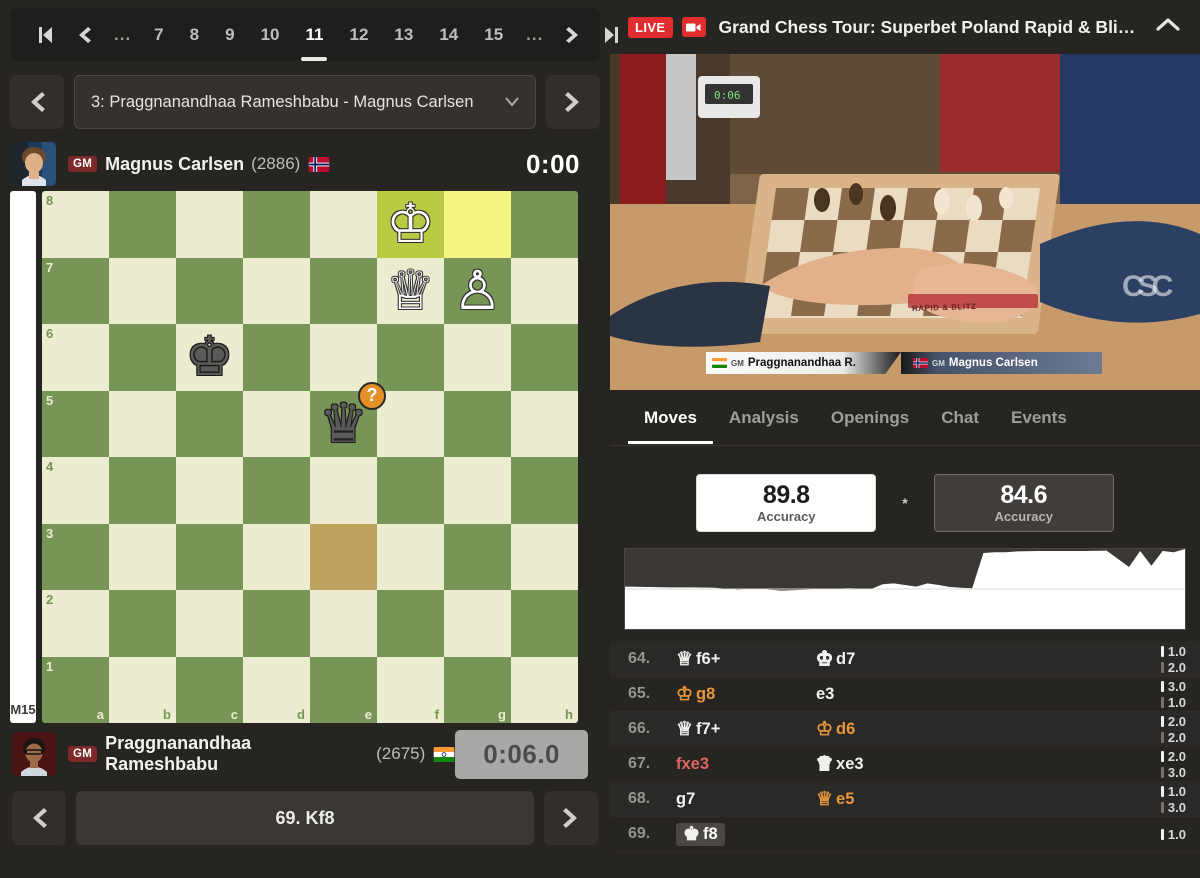 This screenshot has width=1200, height=878. I want to click on board-square-e3, so click(343, 556).